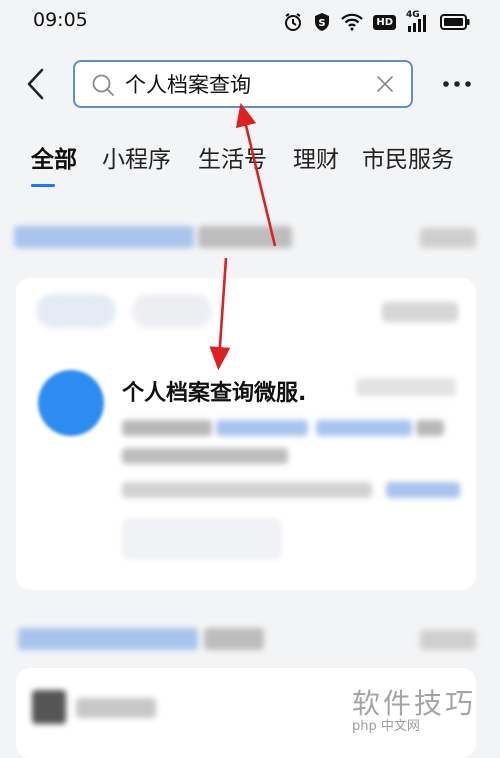 This screenshot has width=500, height=758. I want to click on alarm-icon, so click(293, 22).